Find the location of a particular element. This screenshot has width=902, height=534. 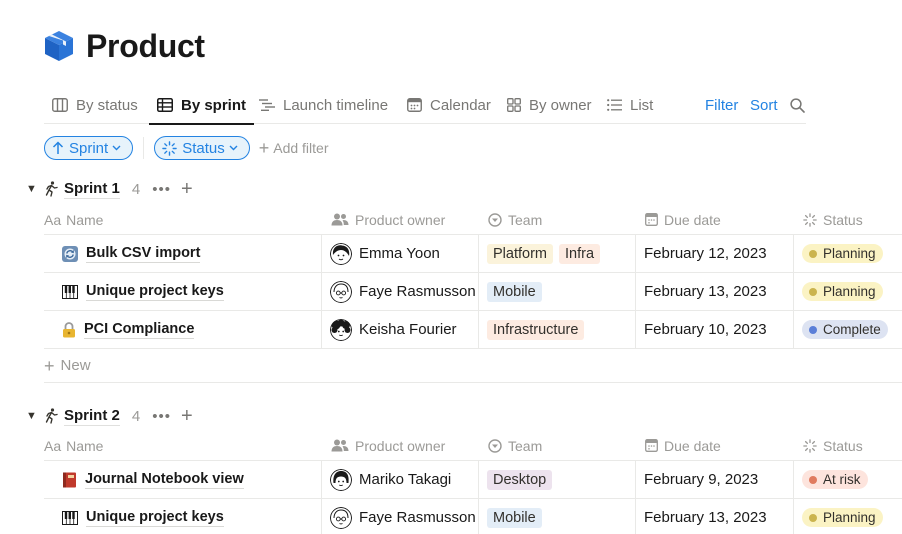

team-tag: Platform is located at coordinates (520, 253).